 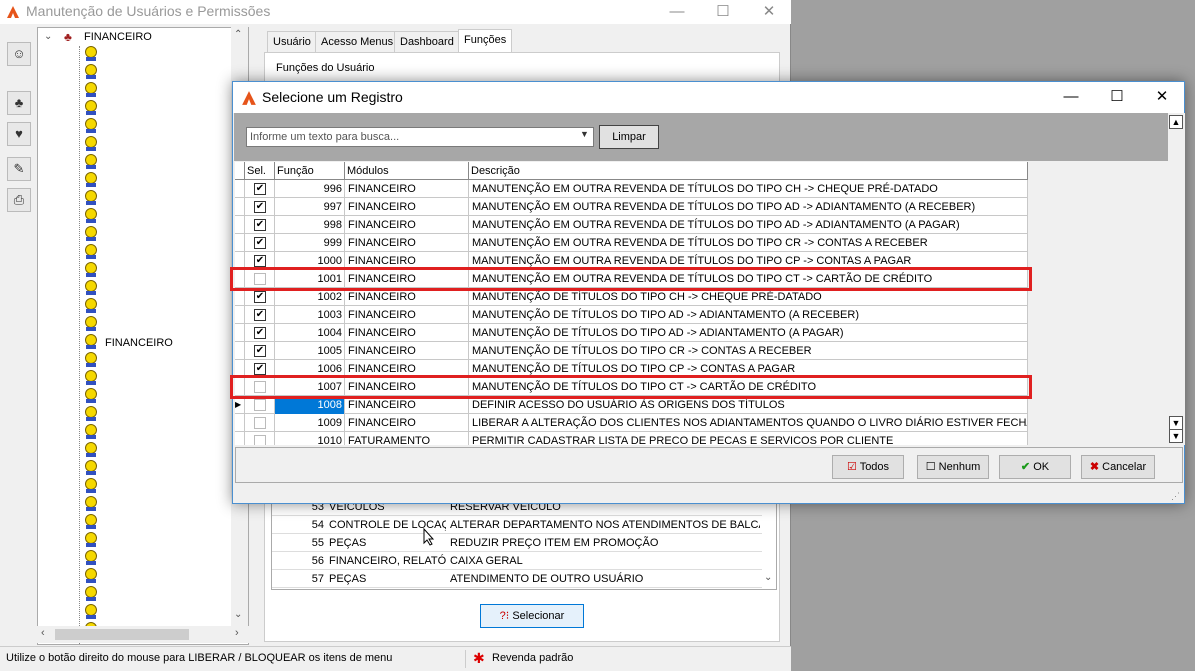 I want to click on main-minimize-button: —, so click(x=677, y=12).